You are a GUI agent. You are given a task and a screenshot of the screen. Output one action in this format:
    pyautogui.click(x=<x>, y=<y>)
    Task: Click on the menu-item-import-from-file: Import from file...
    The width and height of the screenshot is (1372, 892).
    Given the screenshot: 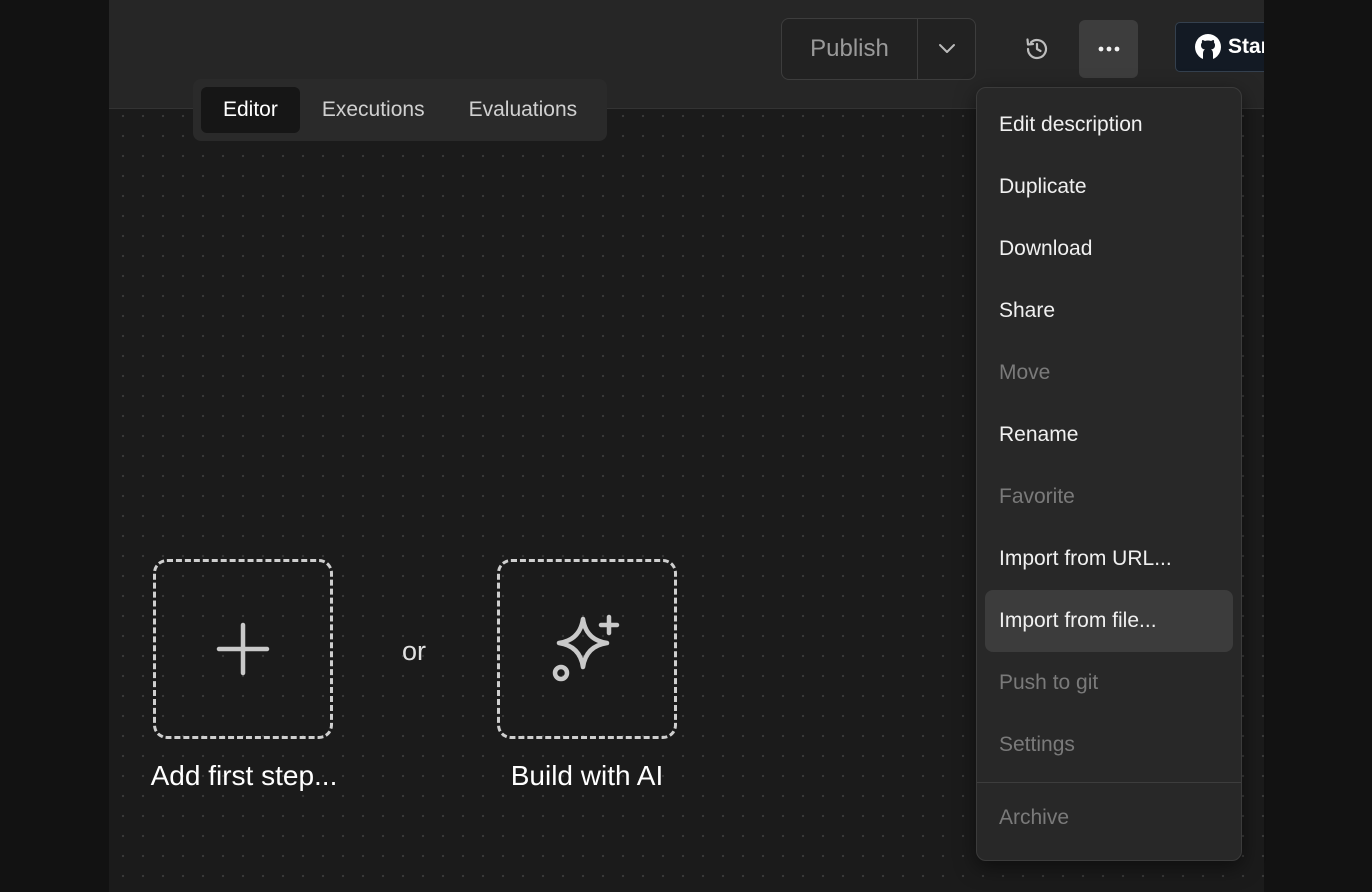 What is the action you would take?
    pyautogui.click(x=1109, y=621)
    